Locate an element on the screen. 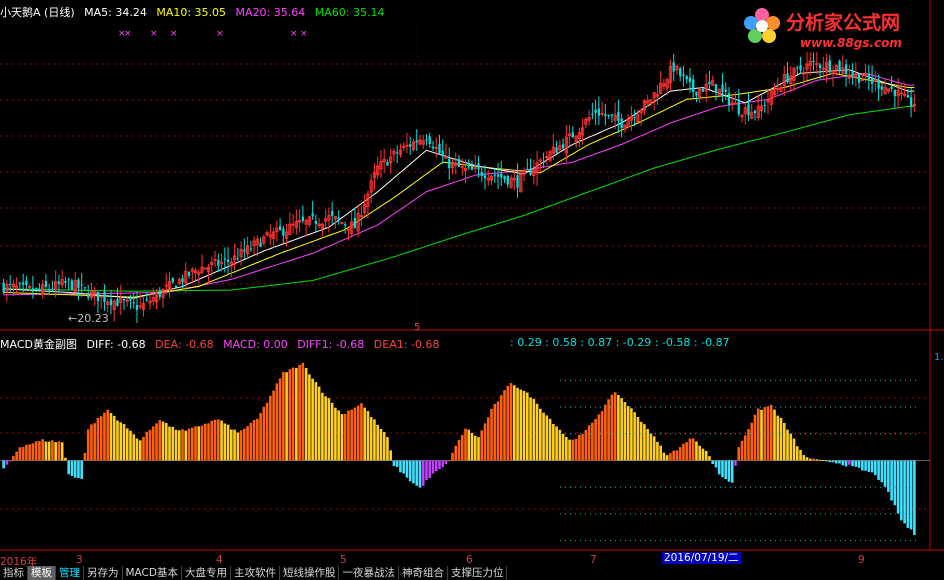 This screenshot has width=944, height=580. low-price-marker: ←20.23 is located at coordinates (88, 318).